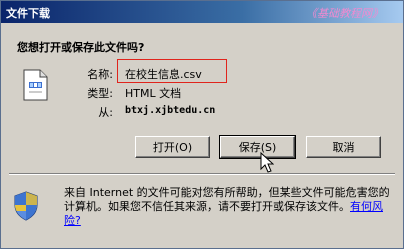 Image resolution: width=404 pixels, height=249 pixels. I want to click on watermark: 《基础教程网》, so click(344, 13).